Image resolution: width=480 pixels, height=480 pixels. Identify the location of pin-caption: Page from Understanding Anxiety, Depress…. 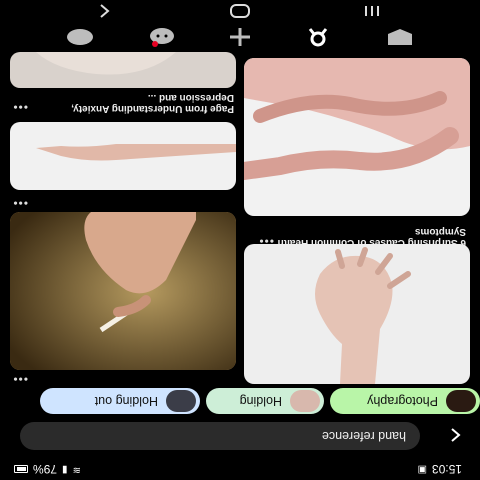
(152, 103).